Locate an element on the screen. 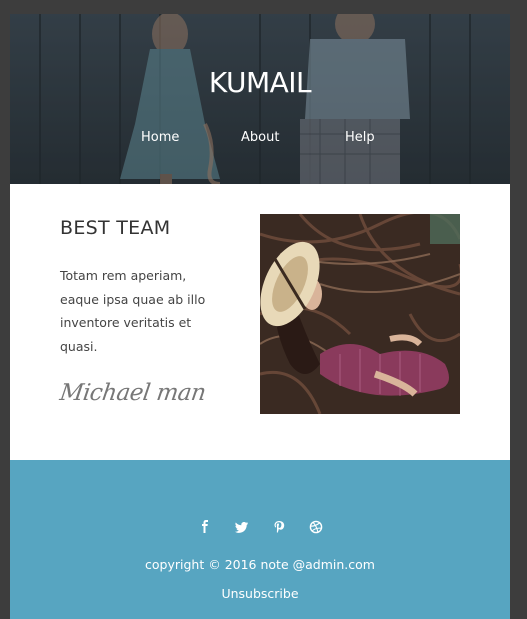 Image resolution: width=527 pixels, height=619 pixels. unsubscribe-link: Unsubscribe is located at coordinates (259, 593).